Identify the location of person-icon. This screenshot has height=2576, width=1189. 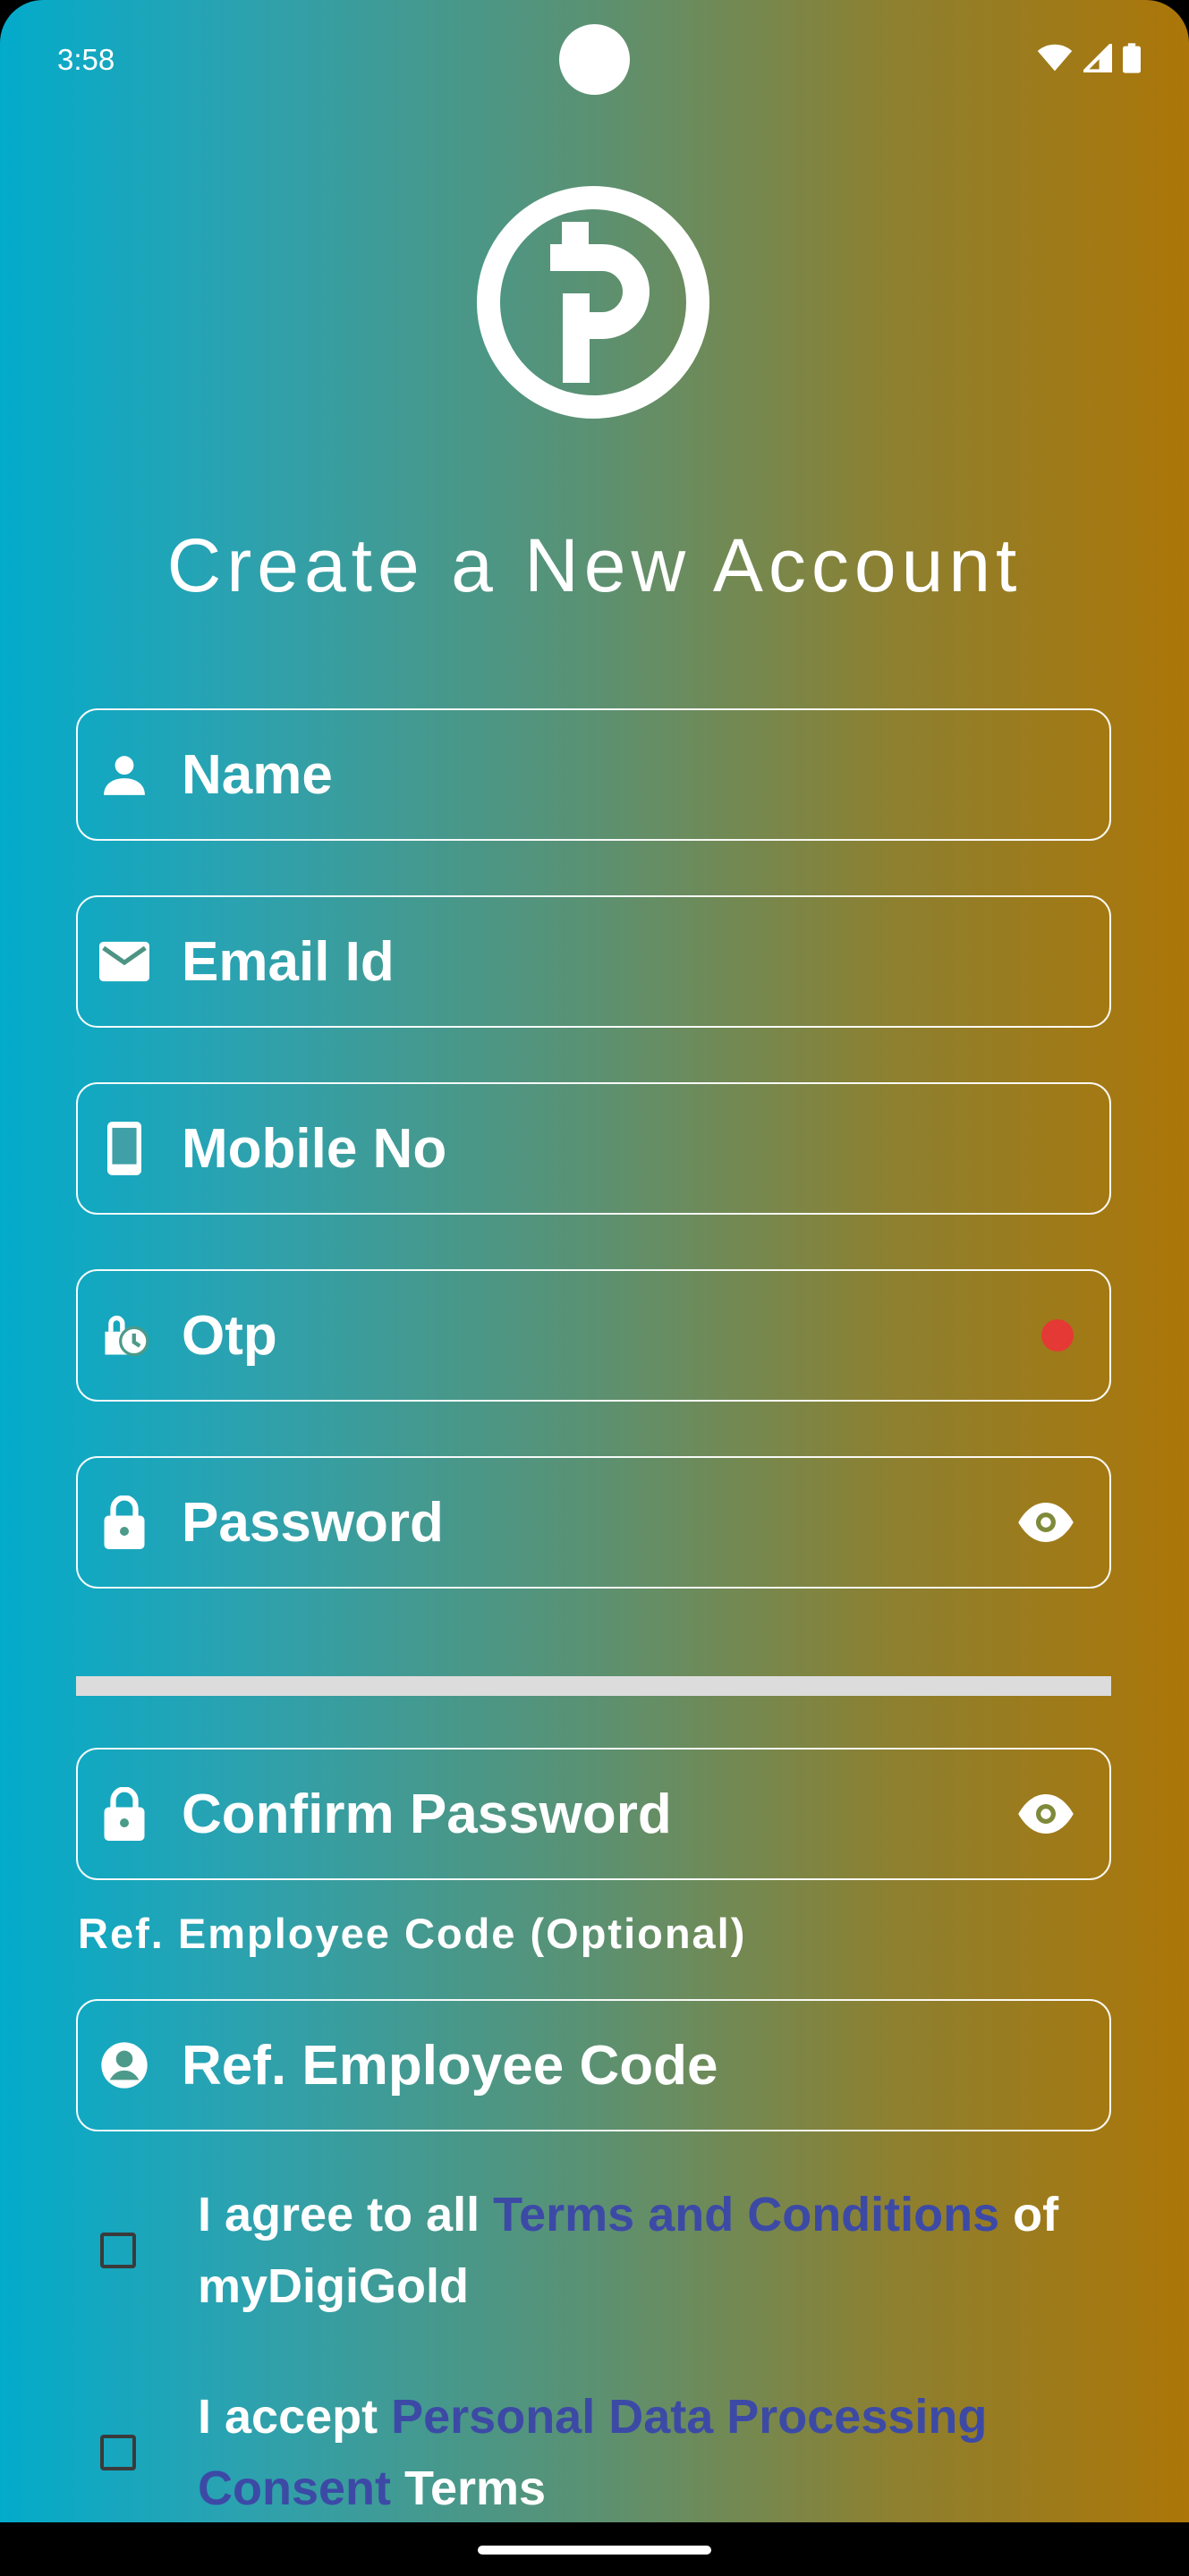
(124, 775).